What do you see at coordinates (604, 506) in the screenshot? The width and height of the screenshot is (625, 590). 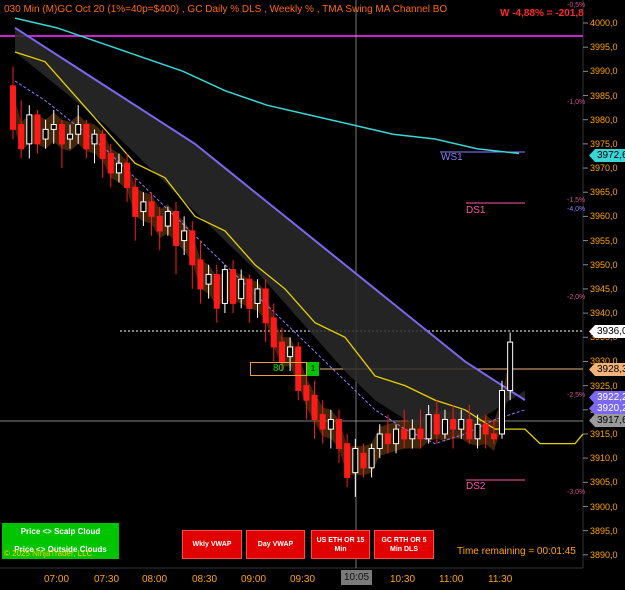 I see `price-axis-label: 3900,0` at bounding box center [604, 506].